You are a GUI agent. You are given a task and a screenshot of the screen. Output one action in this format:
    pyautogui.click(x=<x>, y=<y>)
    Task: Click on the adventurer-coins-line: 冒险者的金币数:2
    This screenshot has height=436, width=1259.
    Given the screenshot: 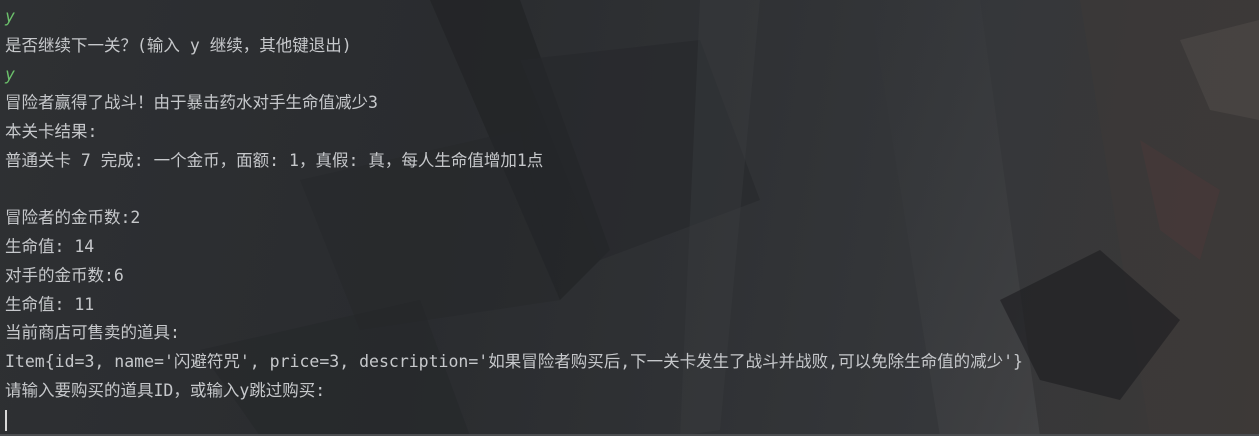 What is the action you would take?
    pyautogui.click(x=73, y=218)
    